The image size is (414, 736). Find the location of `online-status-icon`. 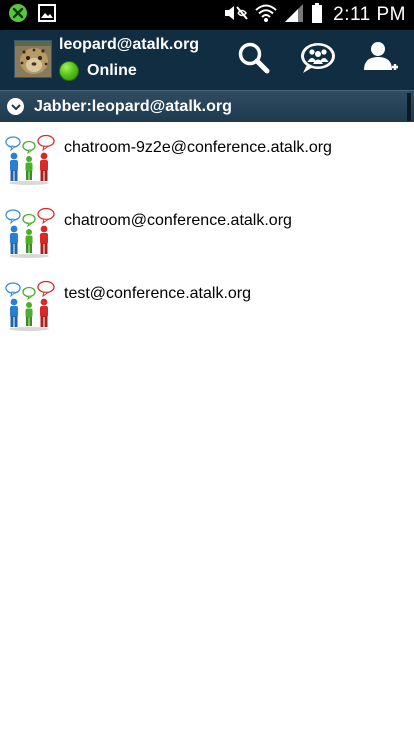

online-status-icon is located at coordinates (69, 71).